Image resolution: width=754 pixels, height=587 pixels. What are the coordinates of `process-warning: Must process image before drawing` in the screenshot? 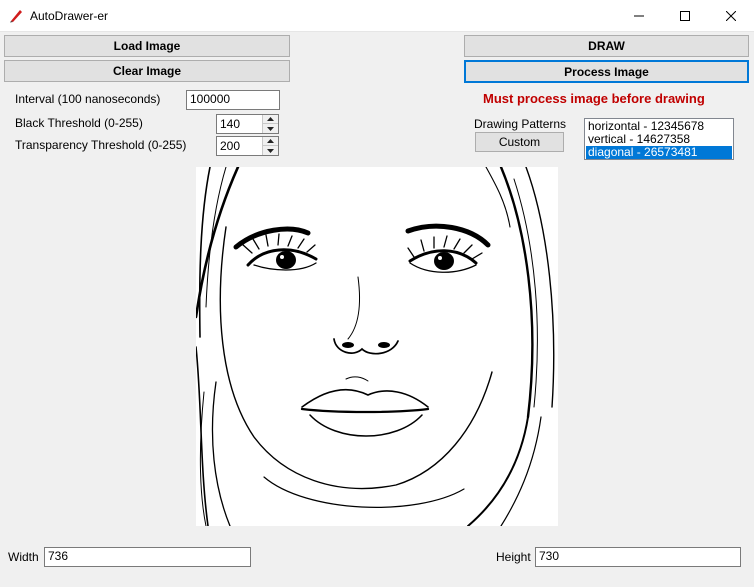 It's located at (594, 98).